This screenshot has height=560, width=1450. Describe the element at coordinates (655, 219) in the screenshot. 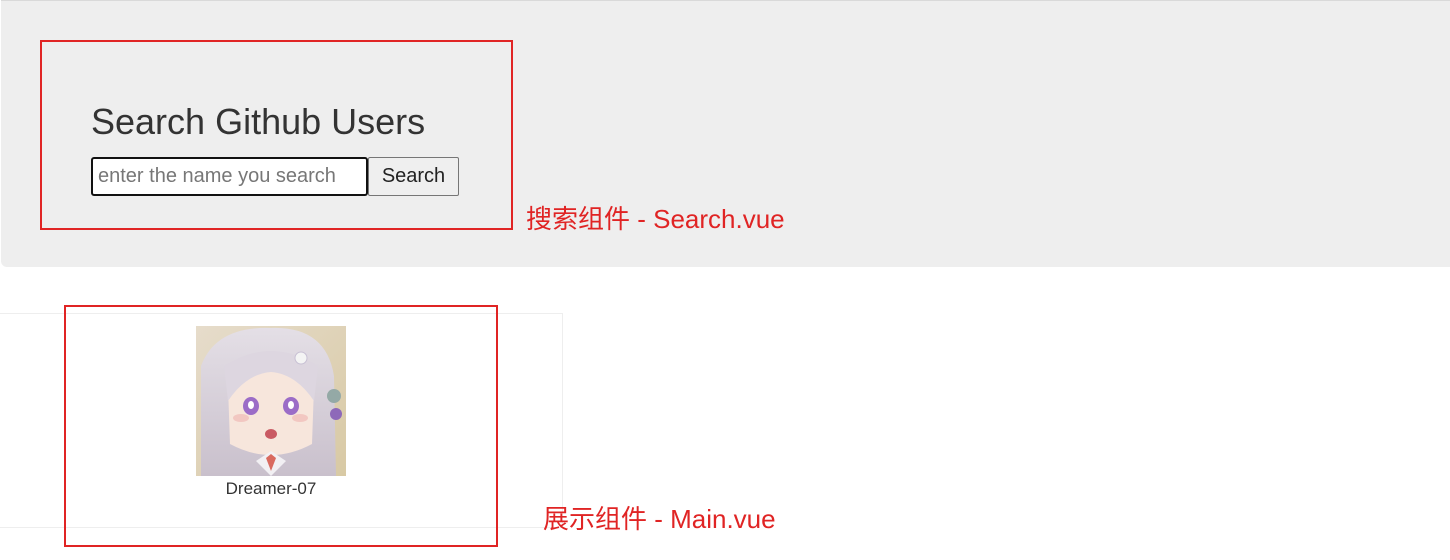

I see `search-component-annotation: 搜索组件 - Search.vue` at that location.